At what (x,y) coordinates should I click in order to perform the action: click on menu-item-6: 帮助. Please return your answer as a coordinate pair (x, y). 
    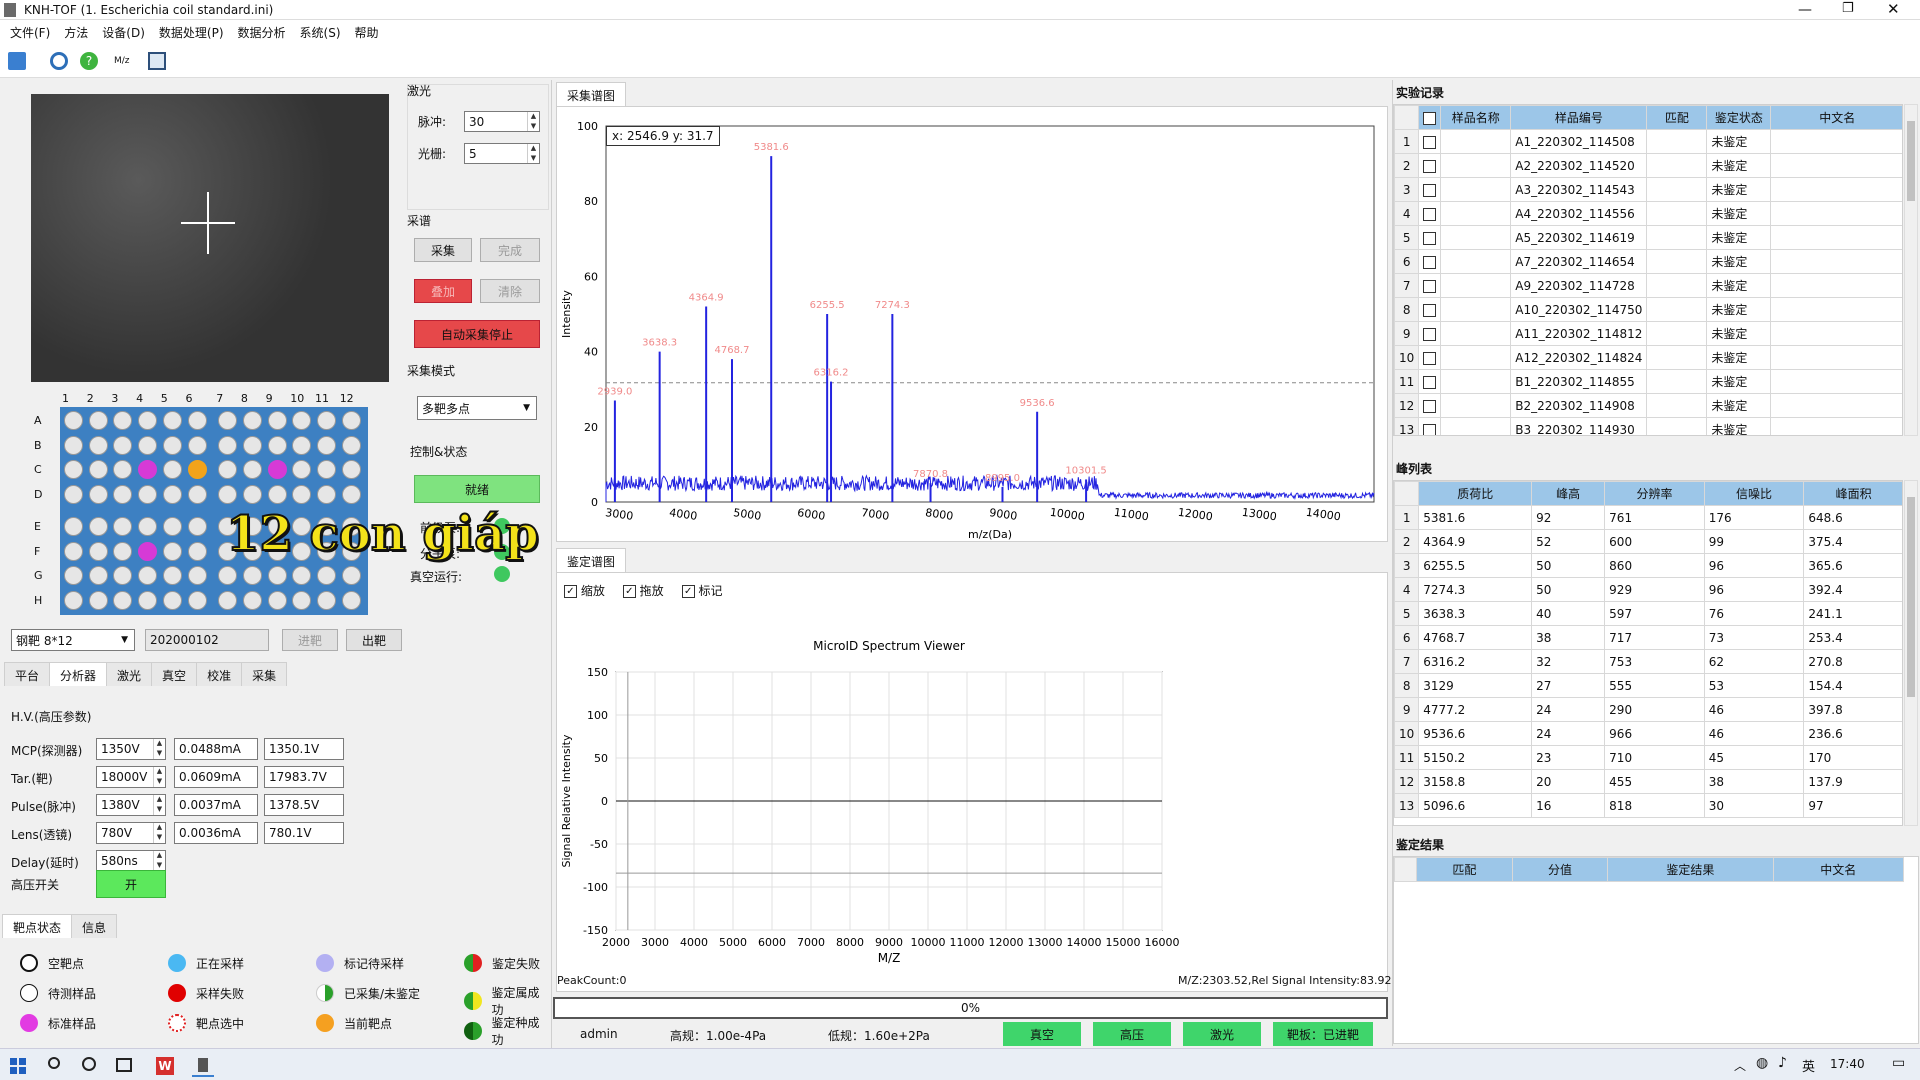
    Looking at the image, I should click on (367, 32).